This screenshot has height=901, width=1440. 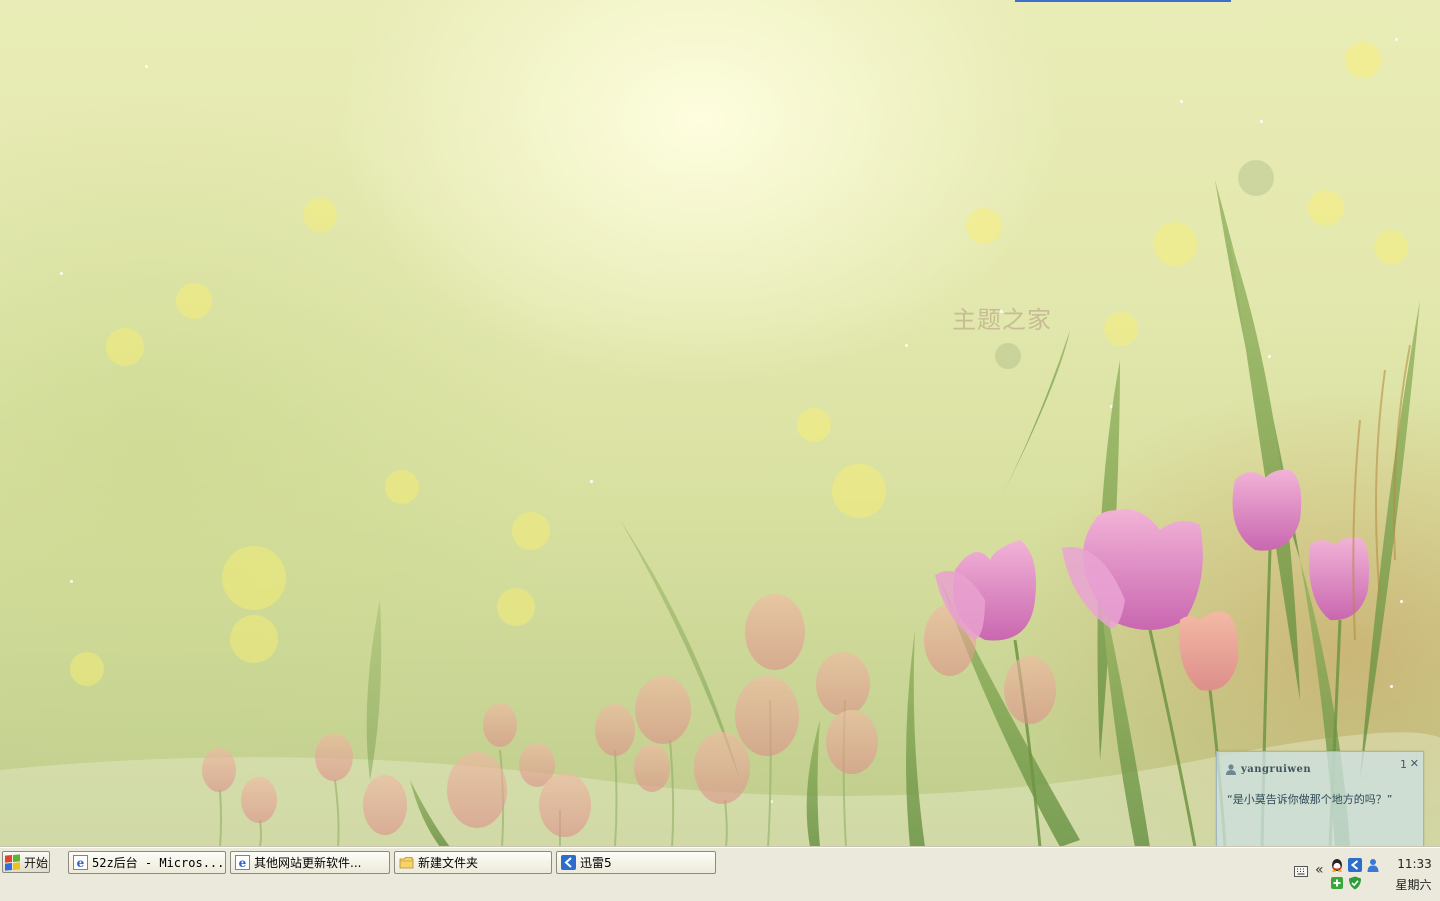 What do you see at coordinates (12, 862) in the screenshot?
I see `windows-logo-icon` at bounding box center [12, 862].